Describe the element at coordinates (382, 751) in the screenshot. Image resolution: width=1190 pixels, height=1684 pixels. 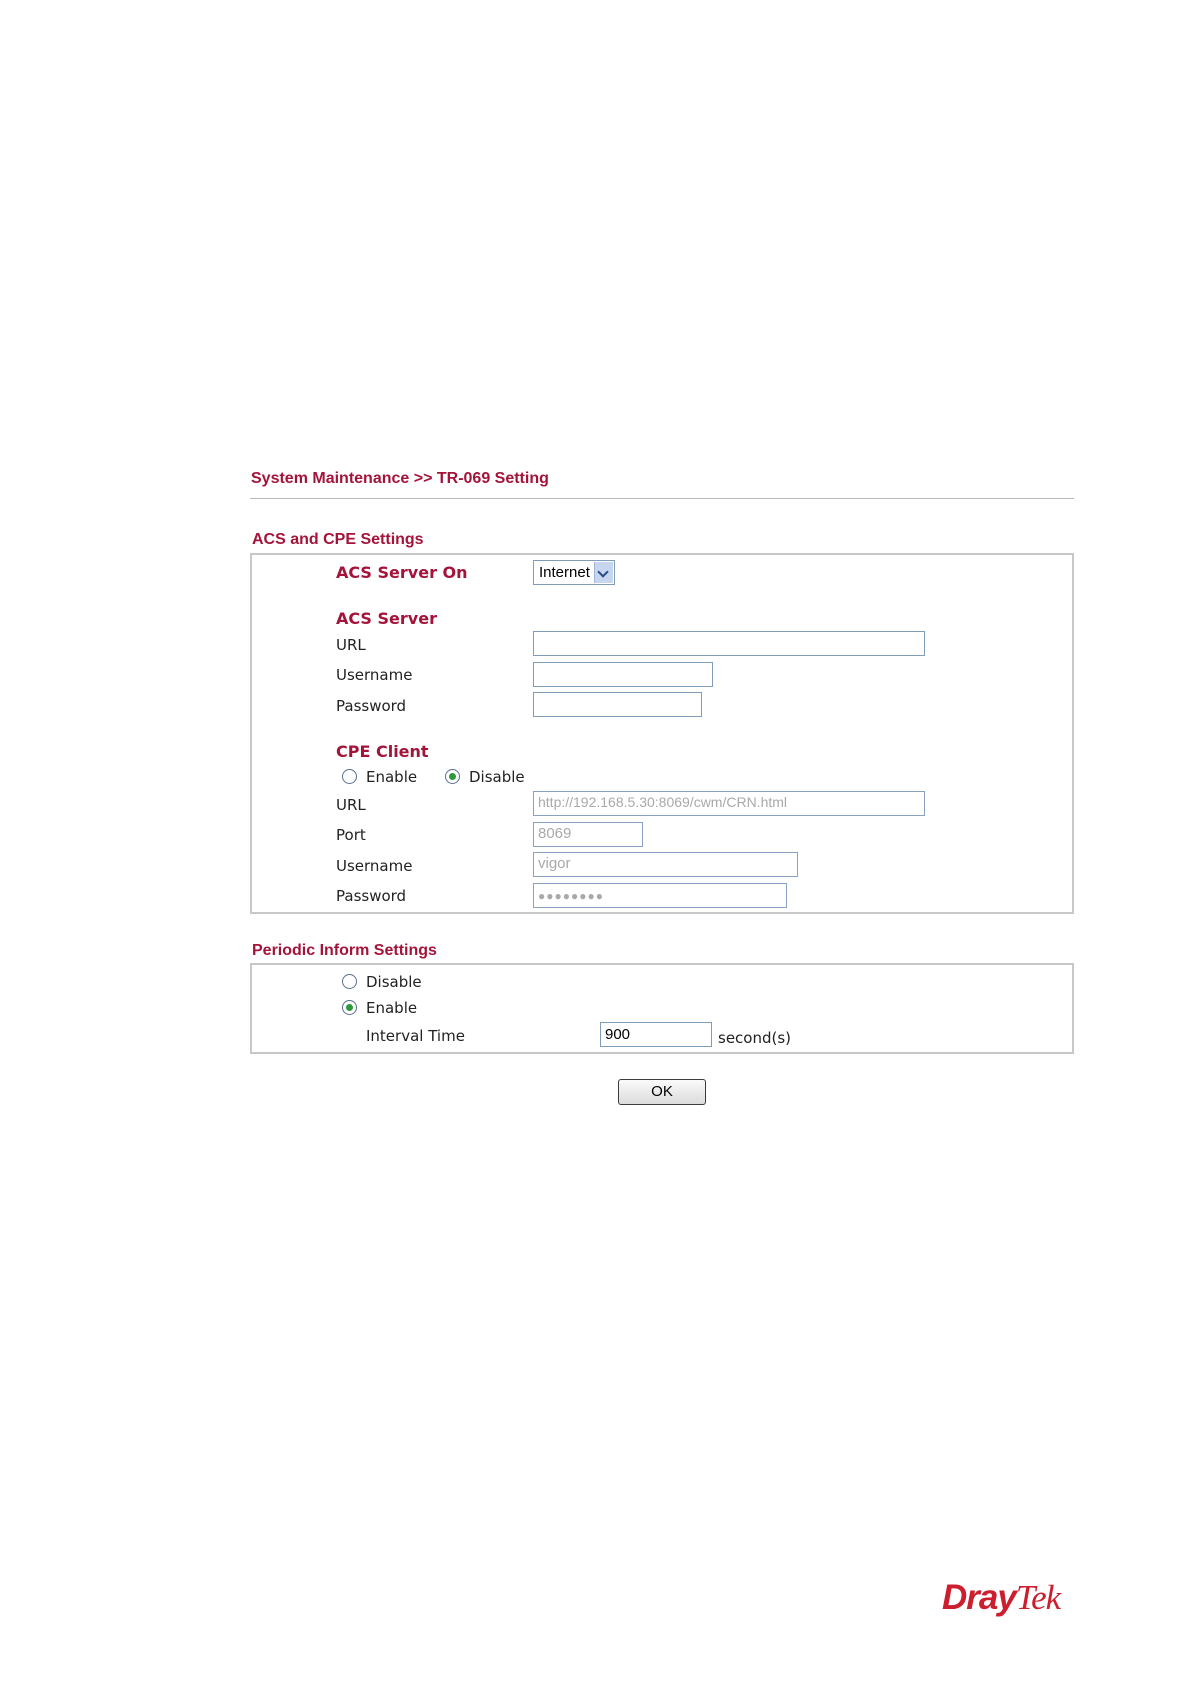
I see `cpe-client-heading: CPE Client` at that location.